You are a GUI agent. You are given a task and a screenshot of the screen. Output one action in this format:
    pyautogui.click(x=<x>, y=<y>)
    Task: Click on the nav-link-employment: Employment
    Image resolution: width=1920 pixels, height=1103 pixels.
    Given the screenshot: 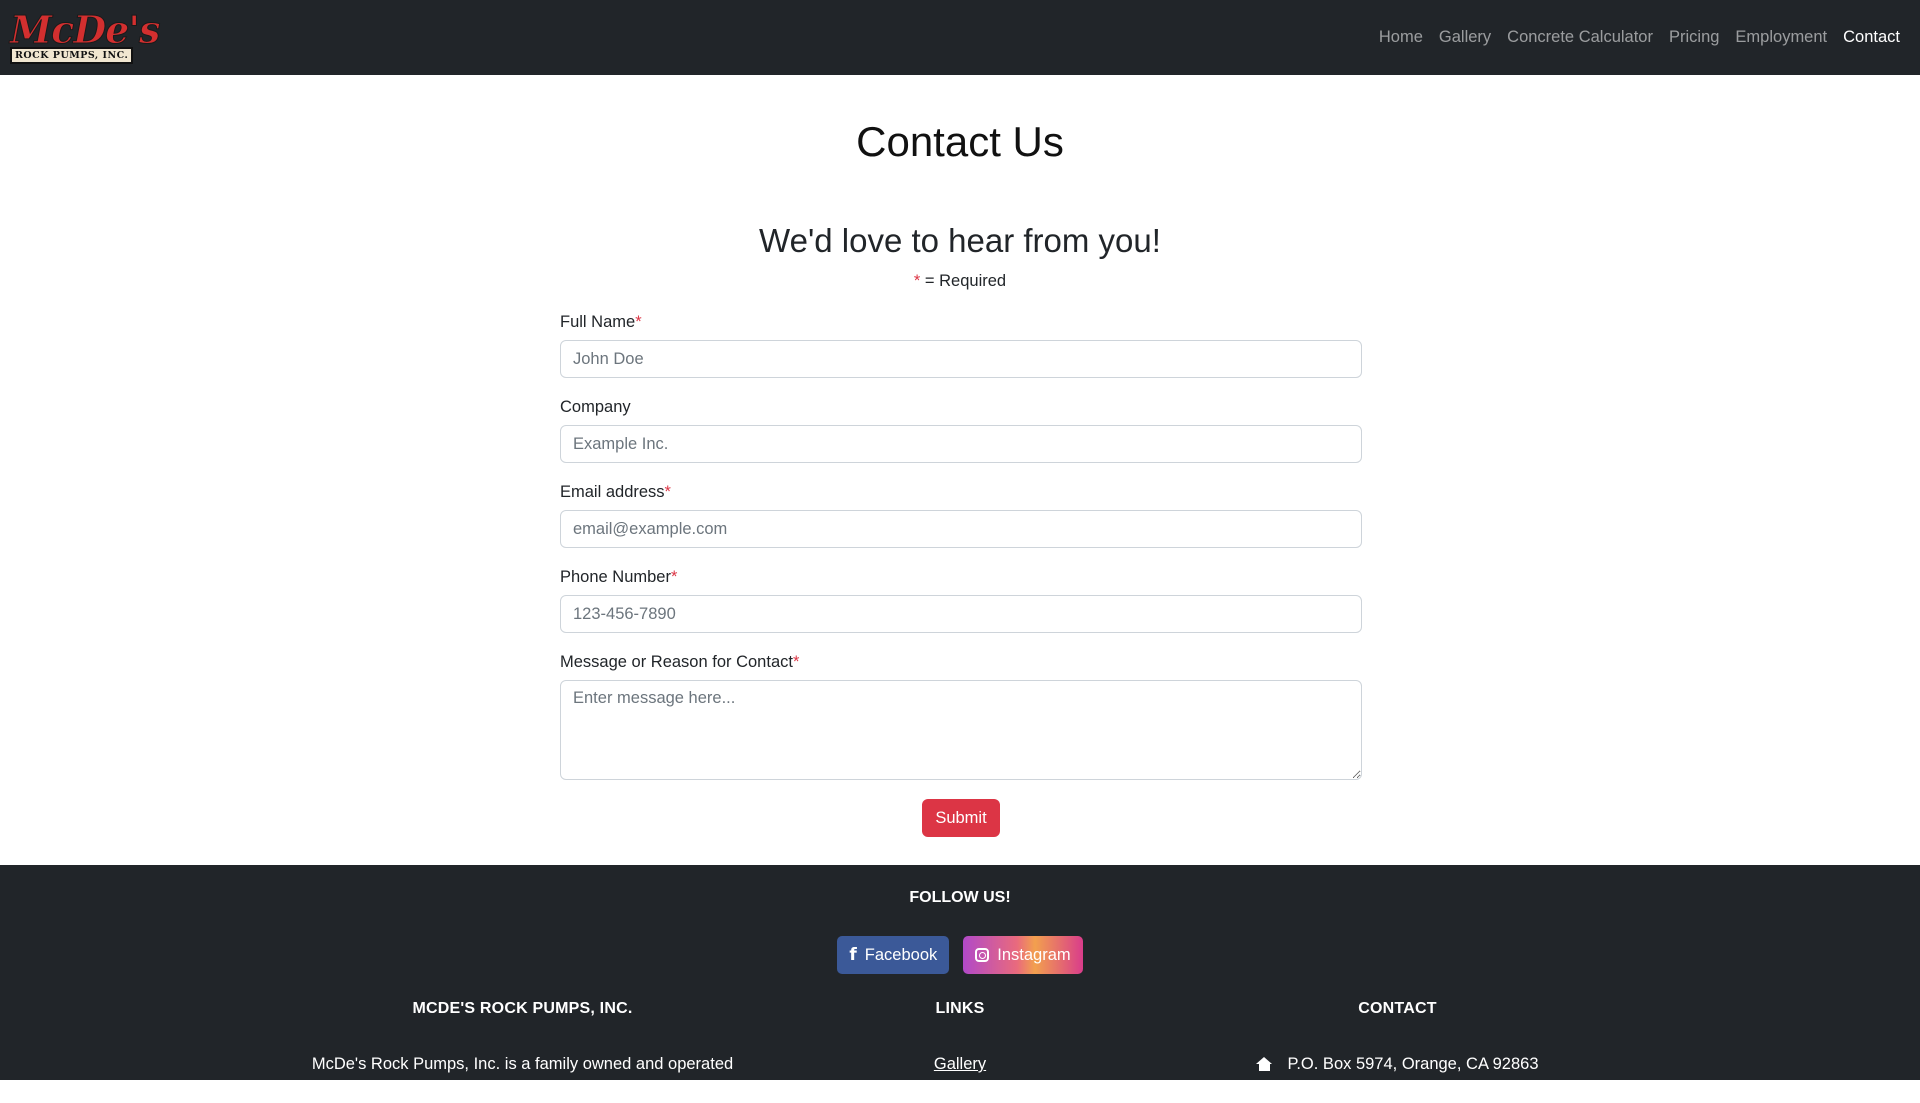 What is the action you would take?
    pyautogui.click(x=1781, y=37)
    